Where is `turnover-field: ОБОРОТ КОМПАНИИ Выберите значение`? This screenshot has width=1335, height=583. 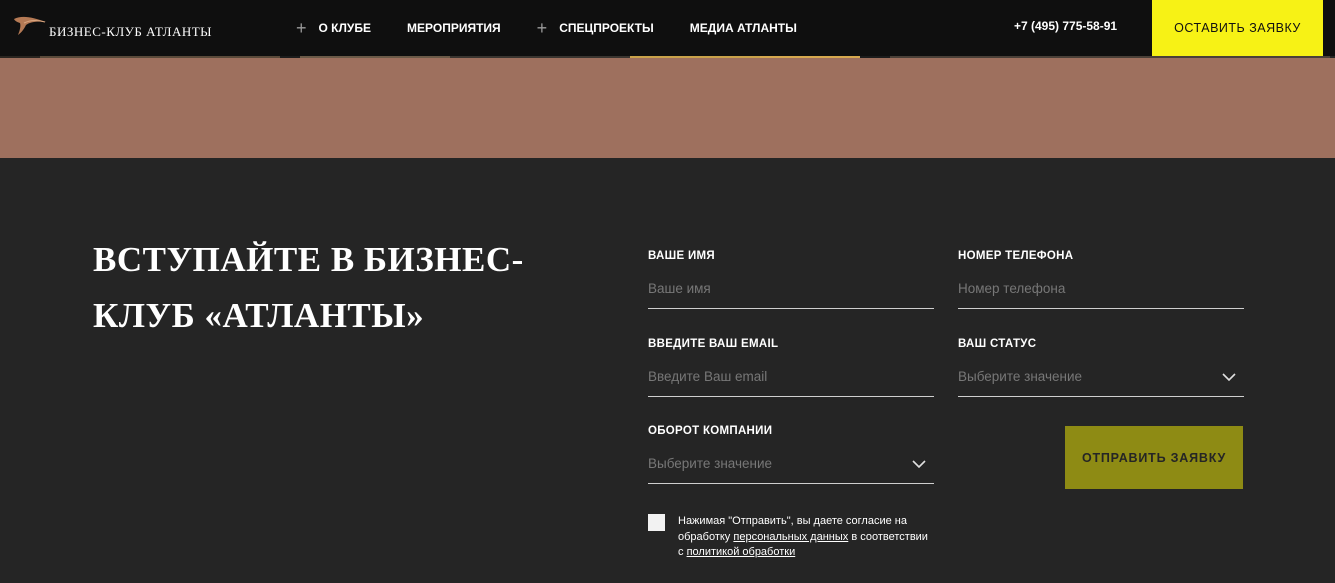
turnover-field: ОБОРОТ КОМПАНИИ Выберите значение is located at coordinates (791, 454).